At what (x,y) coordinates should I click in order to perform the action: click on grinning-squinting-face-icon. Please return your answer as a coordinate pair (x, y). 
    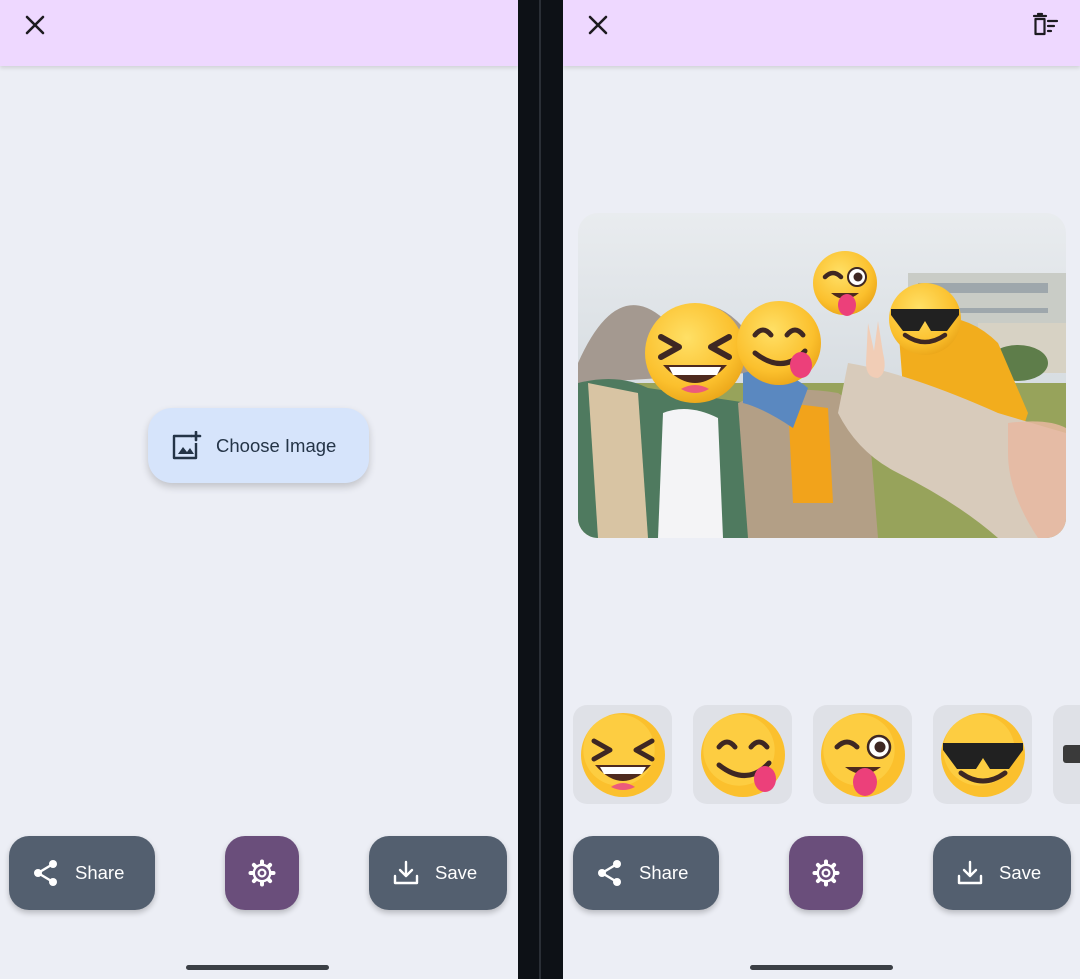
    Looking at the image, I should click on (622, 754).